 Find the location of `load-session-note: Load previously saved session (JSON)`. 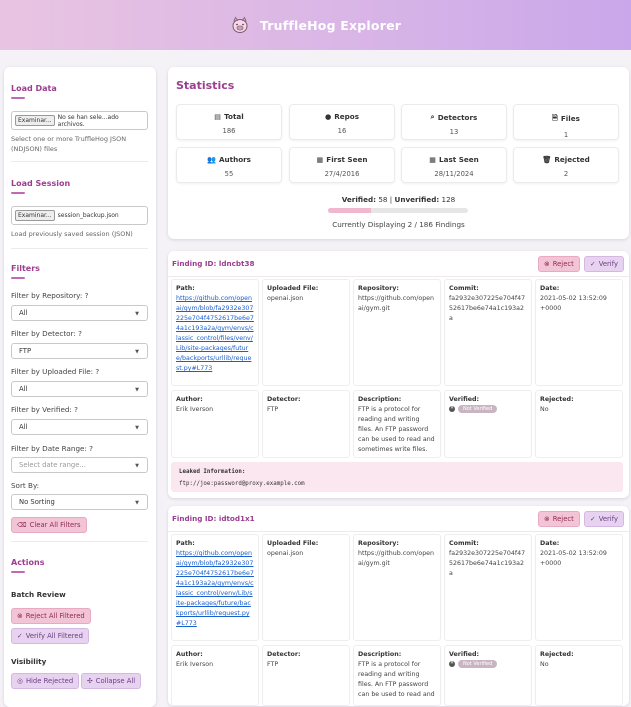

load-session-note: Load previously saved session (JSON) is located at coordinates (72, 234).